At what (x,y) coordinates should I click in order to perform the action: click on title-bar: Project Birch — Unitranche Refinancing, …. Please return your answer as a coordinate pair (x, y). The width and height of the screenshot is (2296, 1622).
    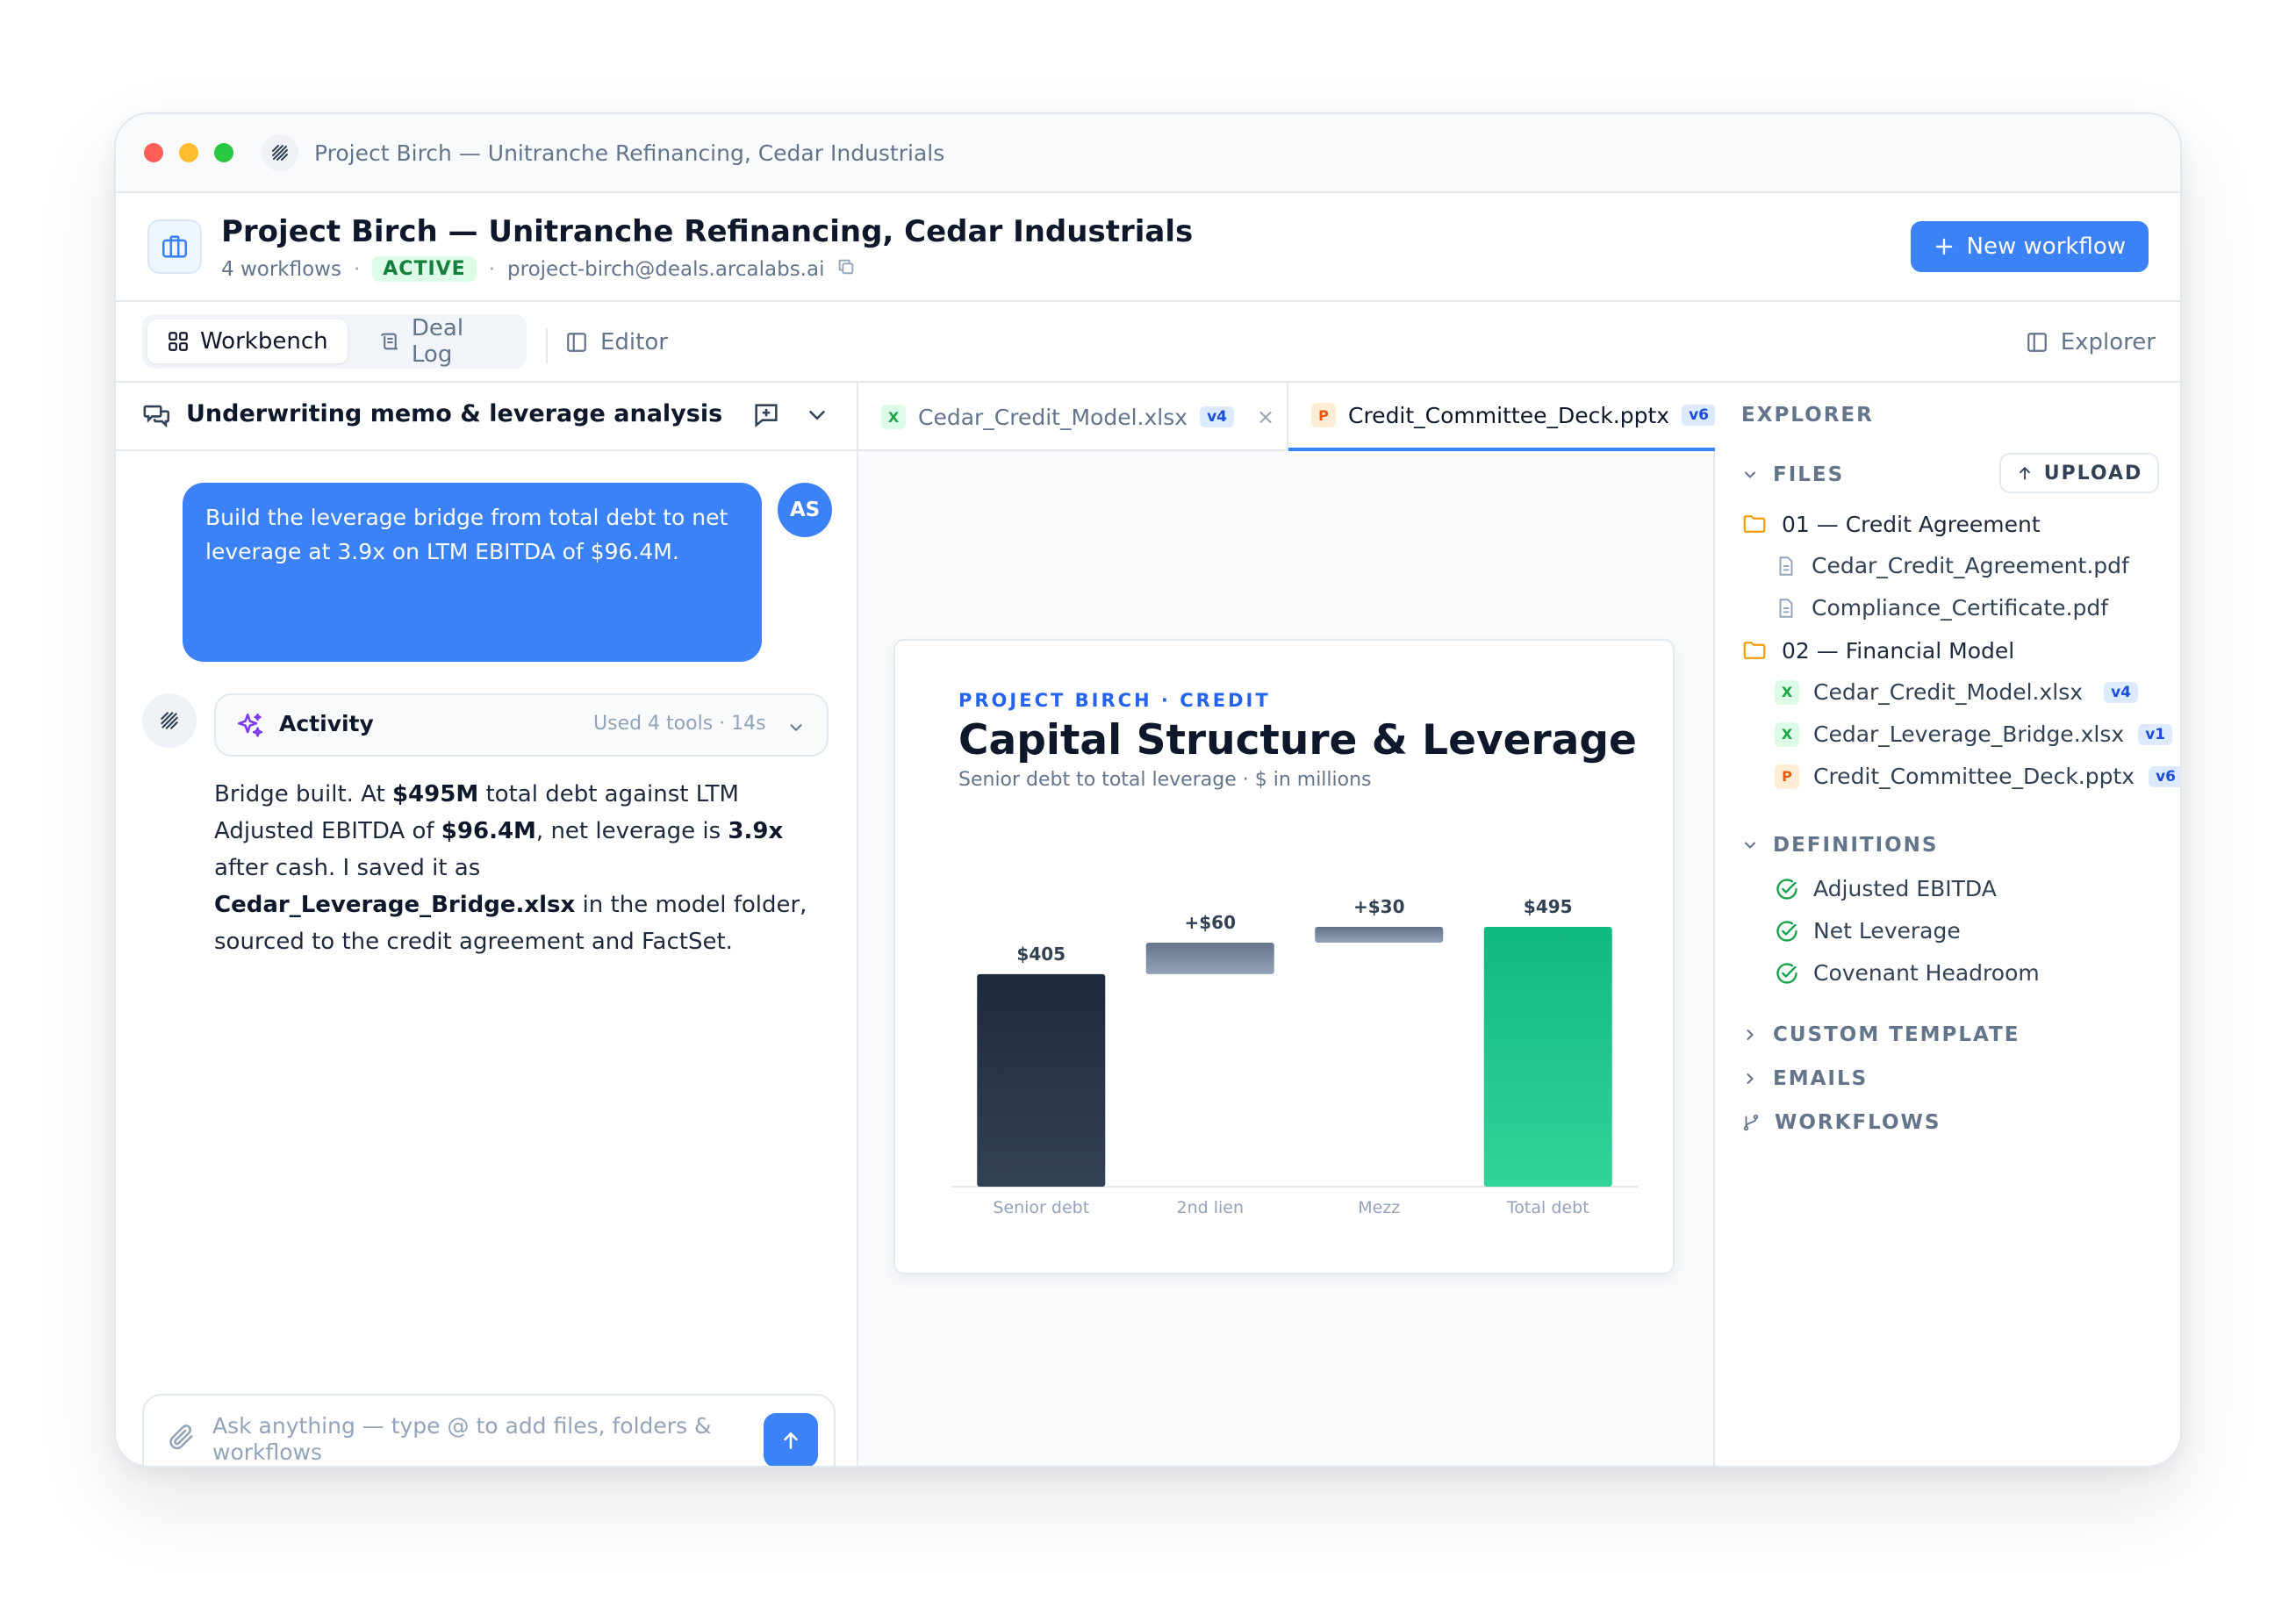
    Looking at the image, I should click on (1148, 153).